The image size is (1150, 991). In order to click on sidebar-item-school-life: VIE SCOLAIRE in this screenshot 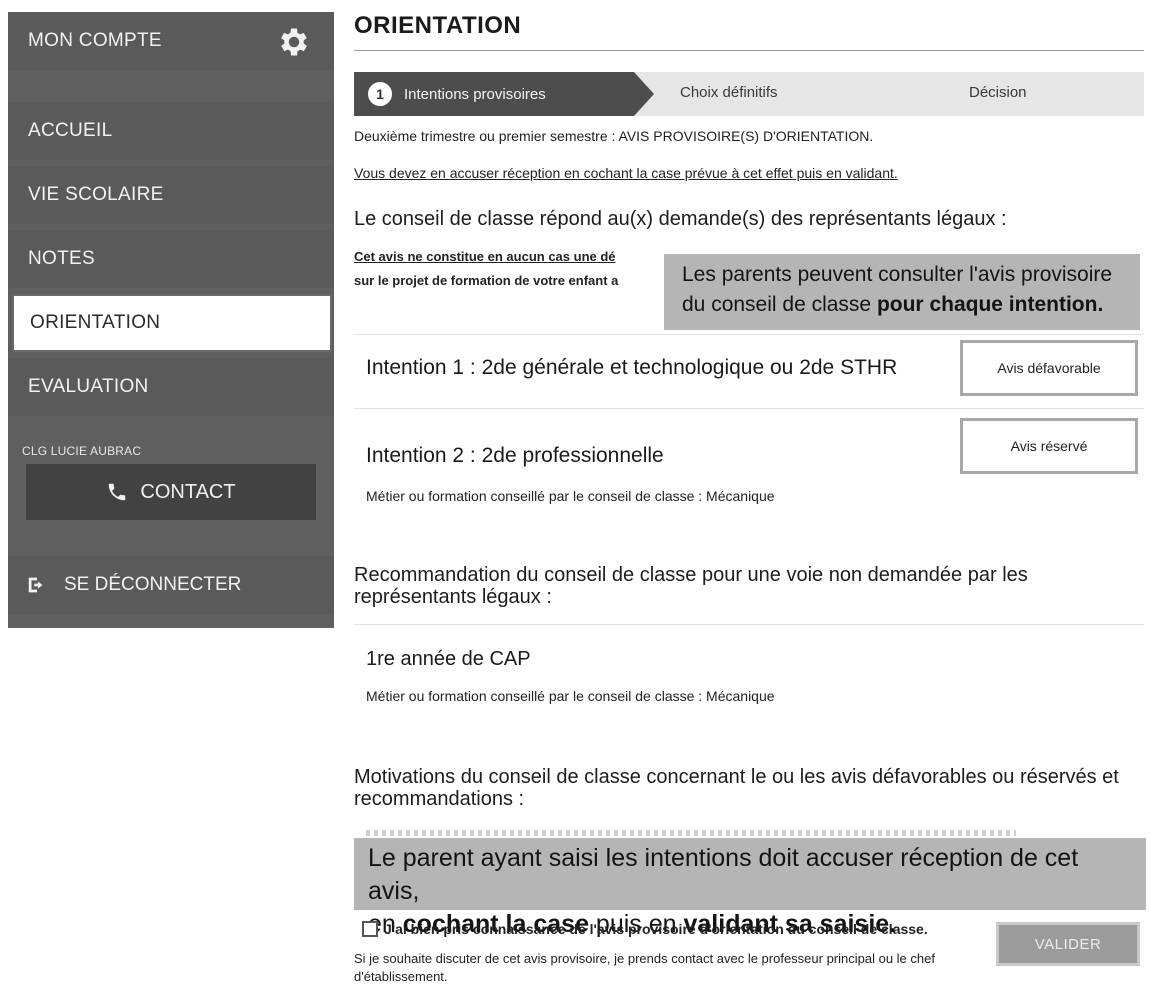, I will do `click(171, 195)`.